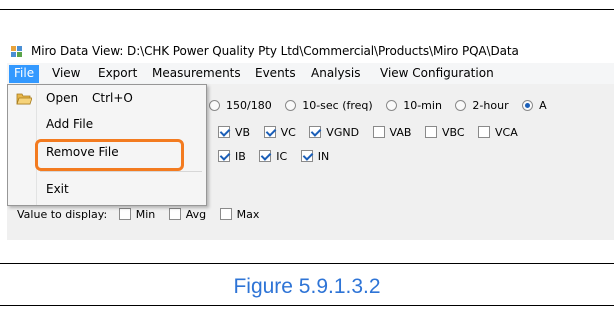 The height and width of the screenshot is (309, 614). What do you see at coordinates (323, 156) in the screenshot?
I see `checkbox-label: IN` at bounding box center [323, 156].